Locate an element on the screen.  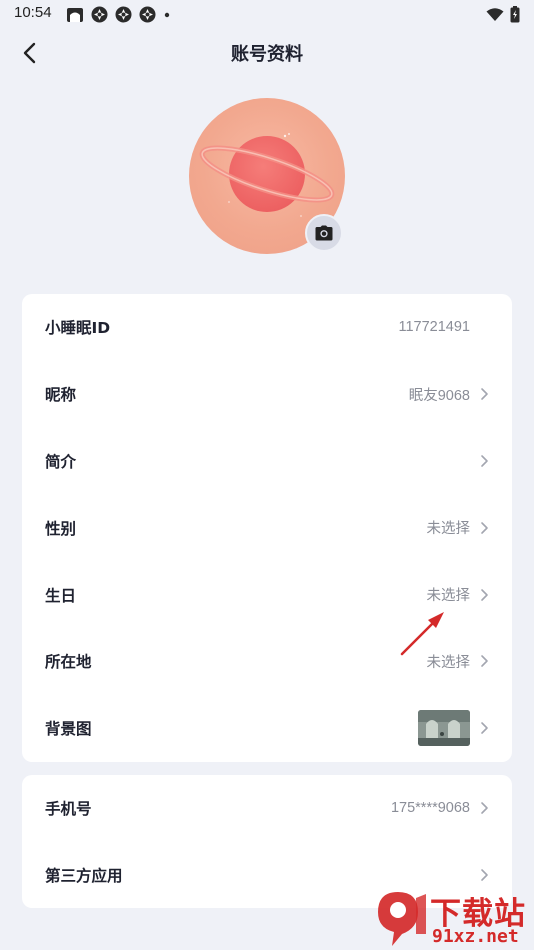
page-title: 账号资料 is located at coordinates (267, 54).